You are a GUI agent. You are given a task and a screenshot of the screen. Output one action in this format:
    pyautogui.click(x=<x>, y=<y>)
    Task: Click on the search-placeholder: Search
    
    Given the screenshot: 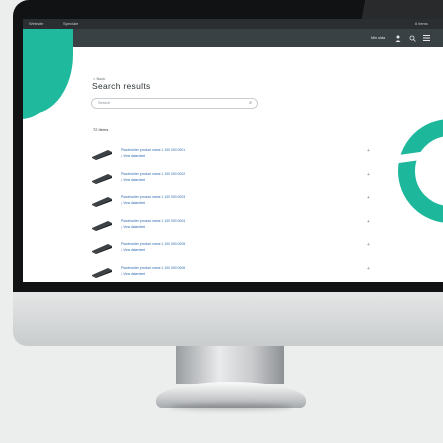 What is the action you would take?
    pyautogui.click(x=104, y=103)
    